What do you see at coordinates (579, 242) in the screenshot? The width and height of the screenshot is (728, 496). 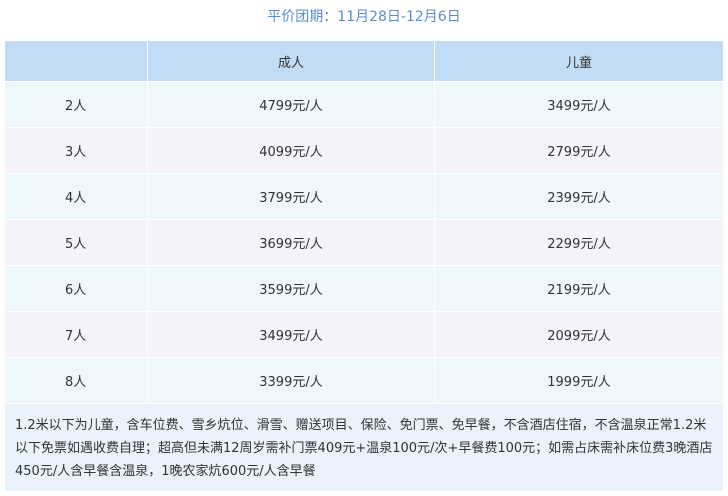 I see `child-price-cell: 2299元/人` at bounding box center [579, 242].